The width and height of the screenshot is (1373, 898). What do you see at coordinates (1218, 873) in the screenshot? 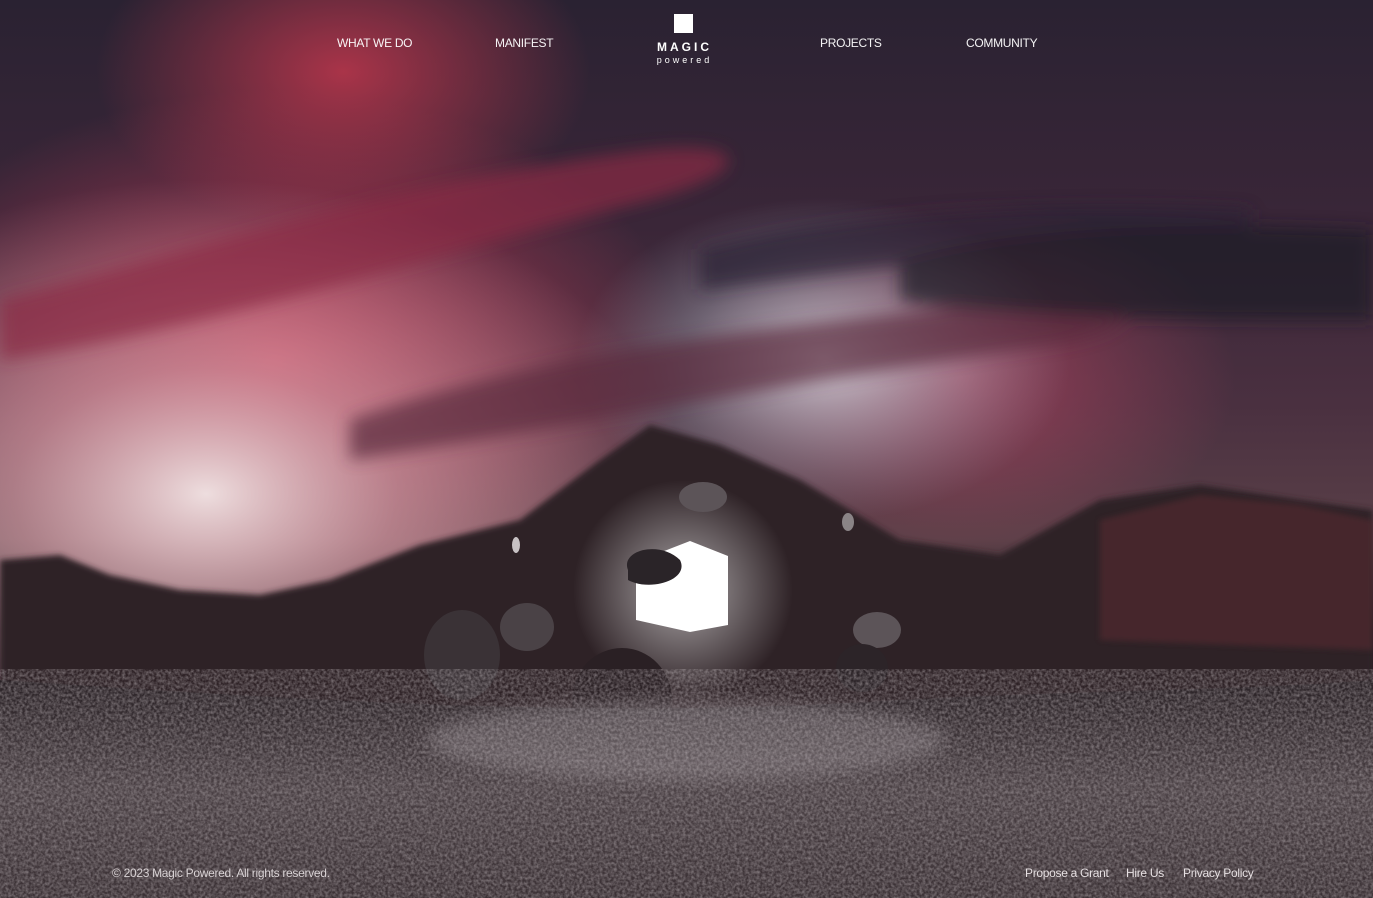
I see `footer-privacy-policy-link: Privacy Policy` at bounding box center [1218, 873].